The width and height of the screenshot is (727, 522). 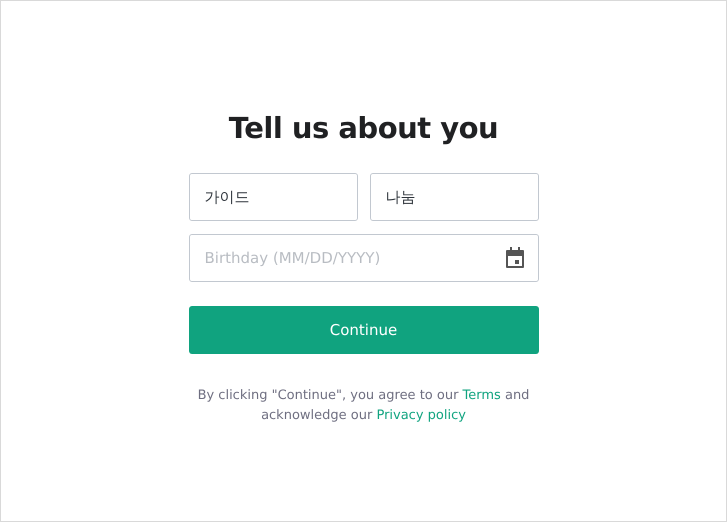 I want to click on name-field: 가이드, so click(x=273, y=197).